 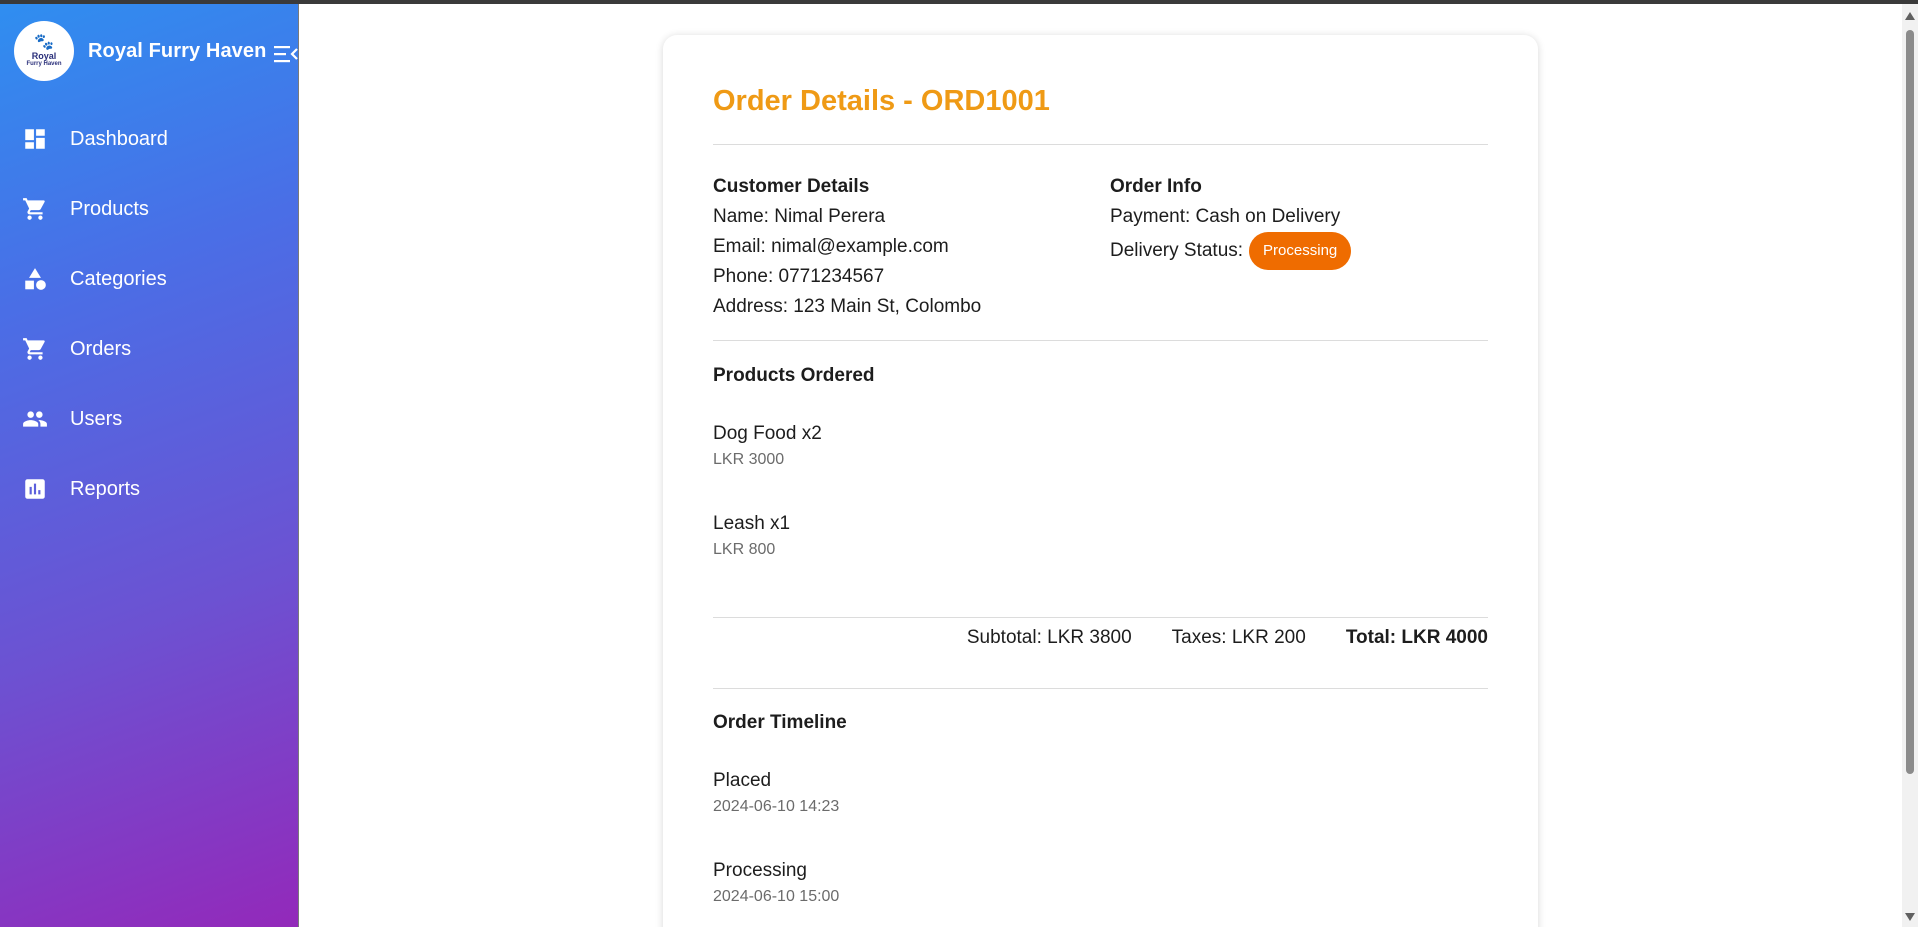 What do you see at coordinates (105, 488) in the screenshot?
I see `sidebar-item-label: Reports` at bounding box center [105, 488].